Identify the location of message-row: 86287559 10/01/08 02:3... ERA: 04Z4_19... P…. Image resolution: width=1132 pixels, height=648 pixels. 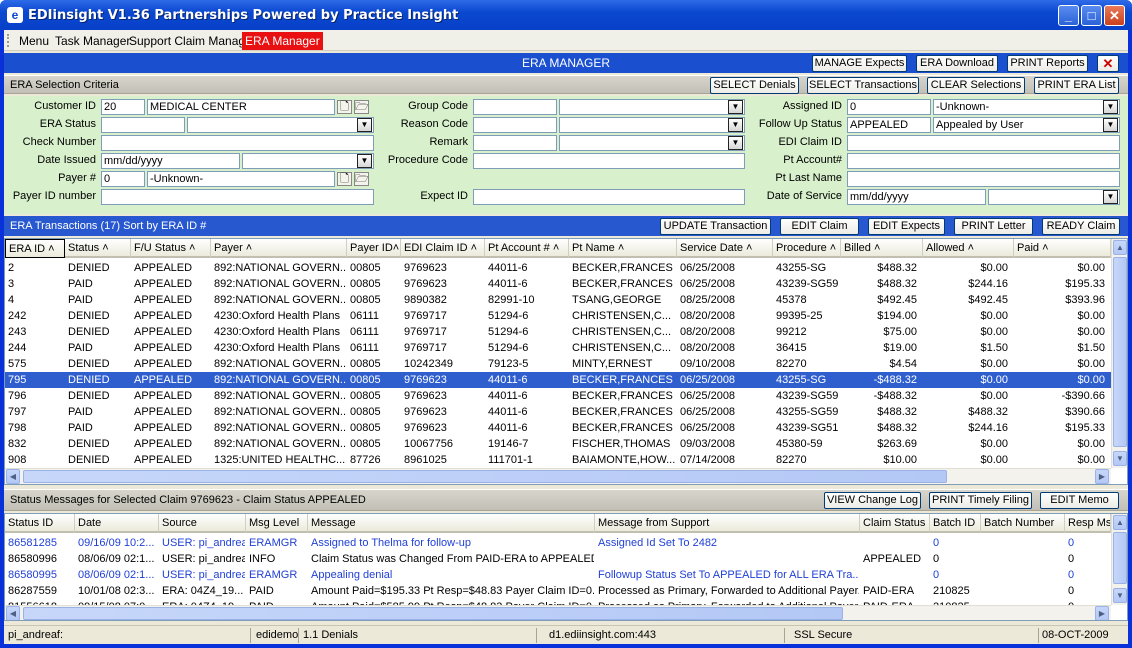
(558, 591).